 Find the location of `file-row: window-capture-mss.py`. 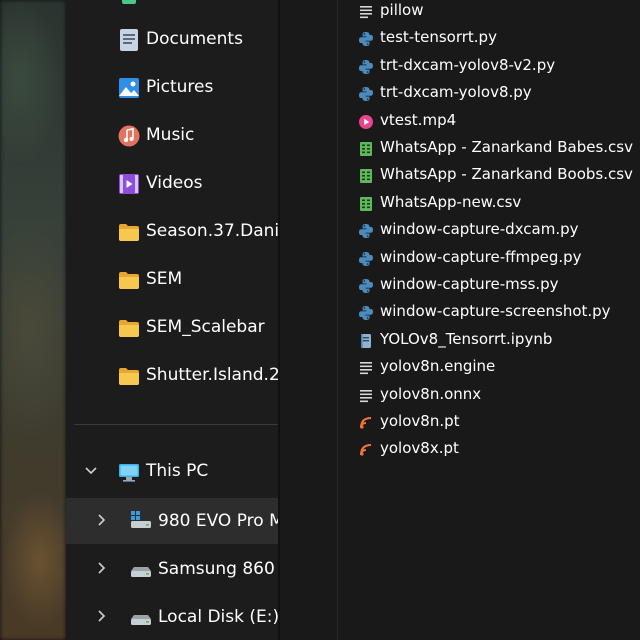

file-row: window-capture-mss.py is located at coordinates (499, 286).